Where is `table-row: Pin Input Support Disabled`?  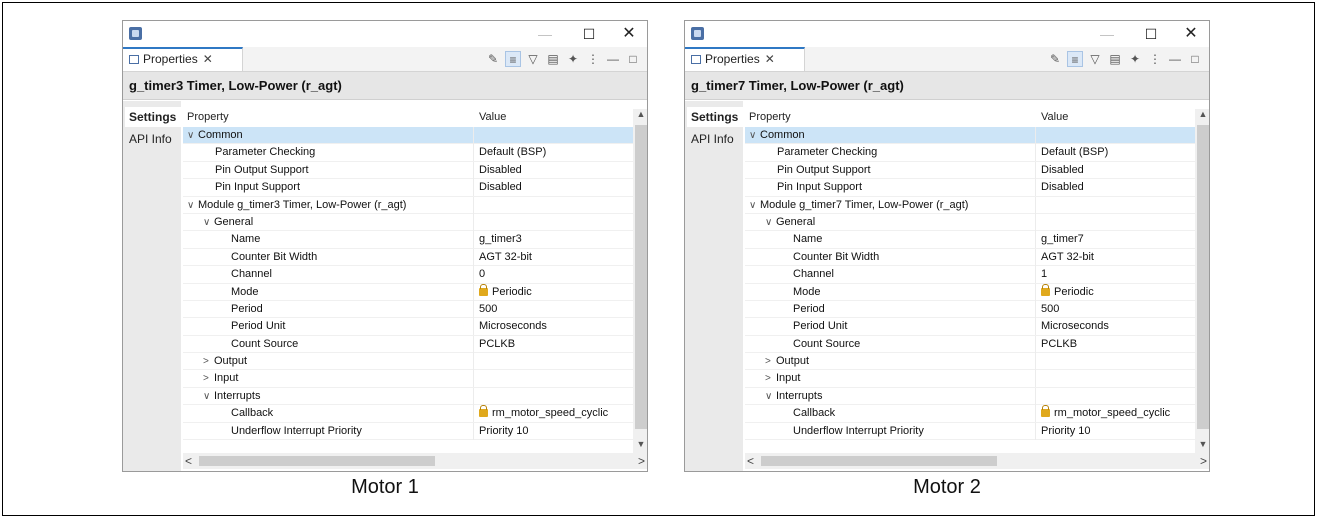
table-row: Pin Input Support Disabled is located at coordinates (970, 188).